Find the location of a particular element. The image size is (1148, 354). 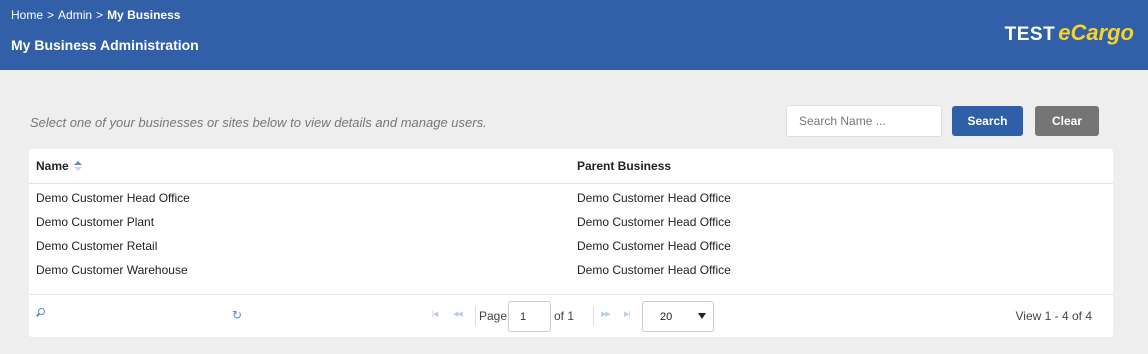

refresh-icon: ↻ is located at coordinates (237, 315).